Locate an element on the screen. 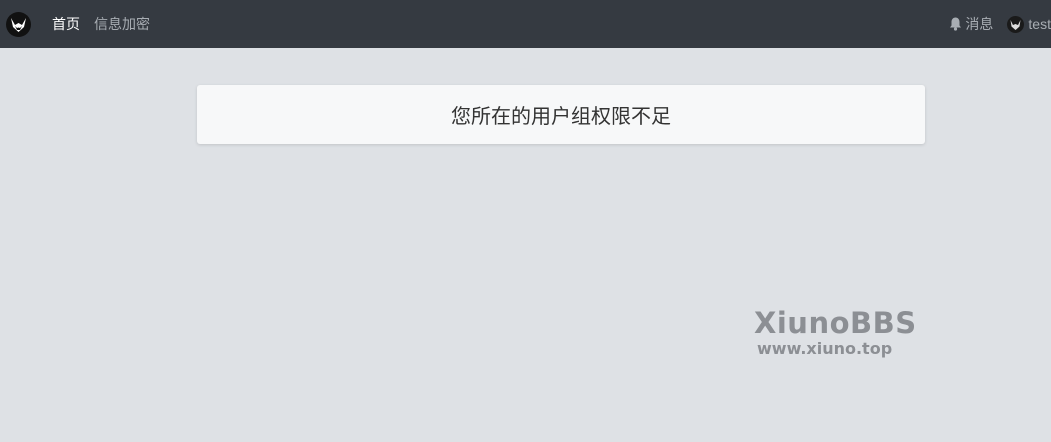 Image resolution: width=1051 pixels, height=442 pixels. top-navbar: 首页 信息加密 消息 test is located at coordinates (525, 24).